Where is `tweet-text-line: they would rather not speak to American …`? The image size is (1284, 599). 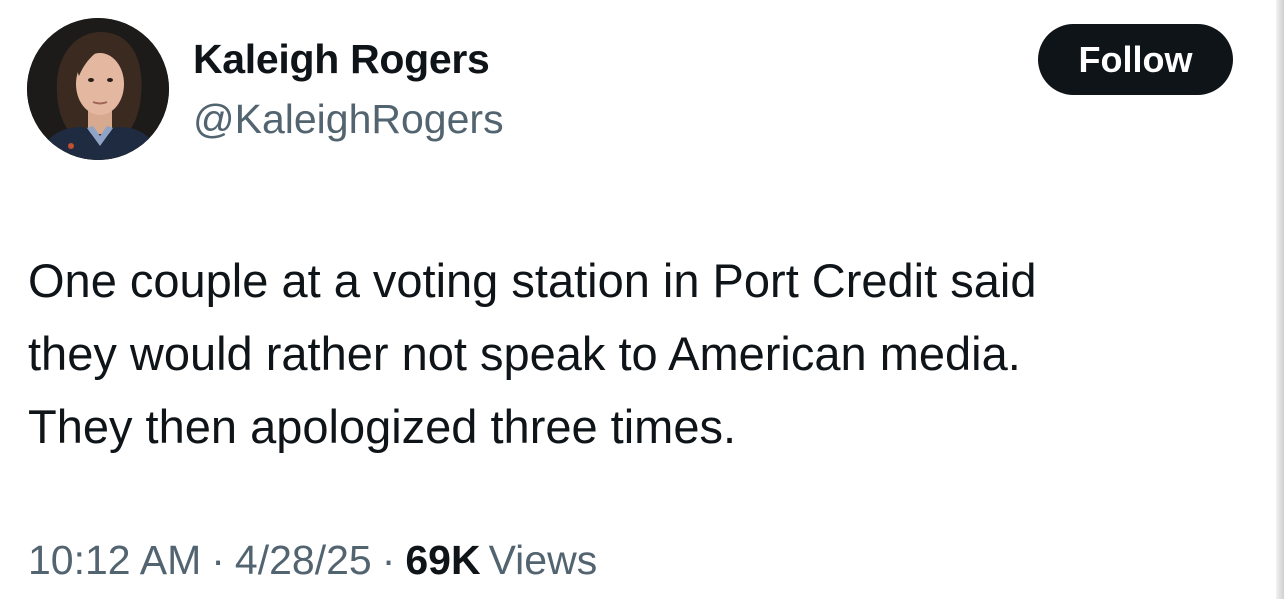
tweet-text-line: they would rather not speak to American … is located at coordinates (524, 353).